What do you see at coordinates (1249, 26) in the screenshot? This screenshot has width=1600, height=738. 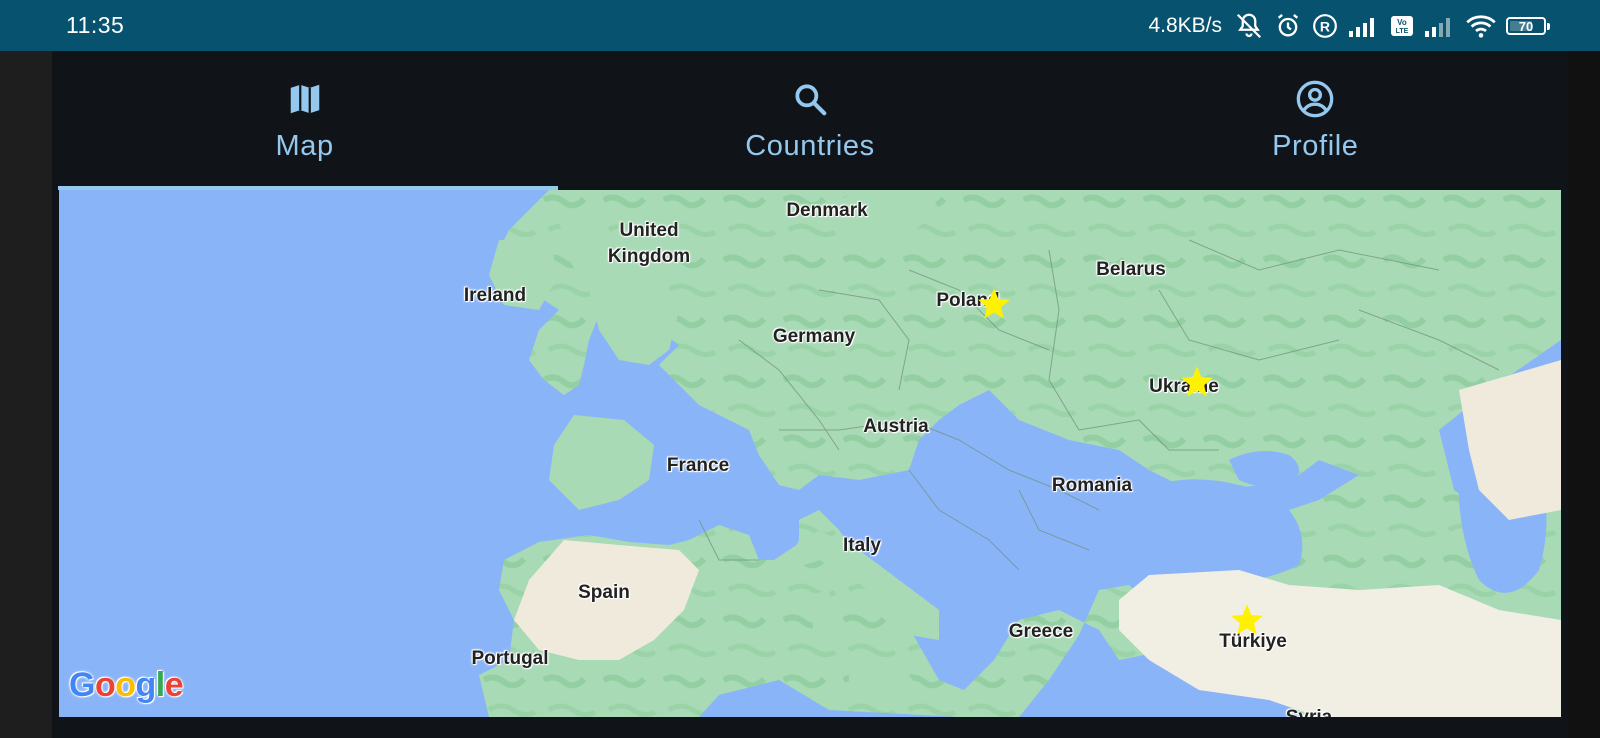 I see `mute-notifications-icon` at bounding box center [1249, 26].